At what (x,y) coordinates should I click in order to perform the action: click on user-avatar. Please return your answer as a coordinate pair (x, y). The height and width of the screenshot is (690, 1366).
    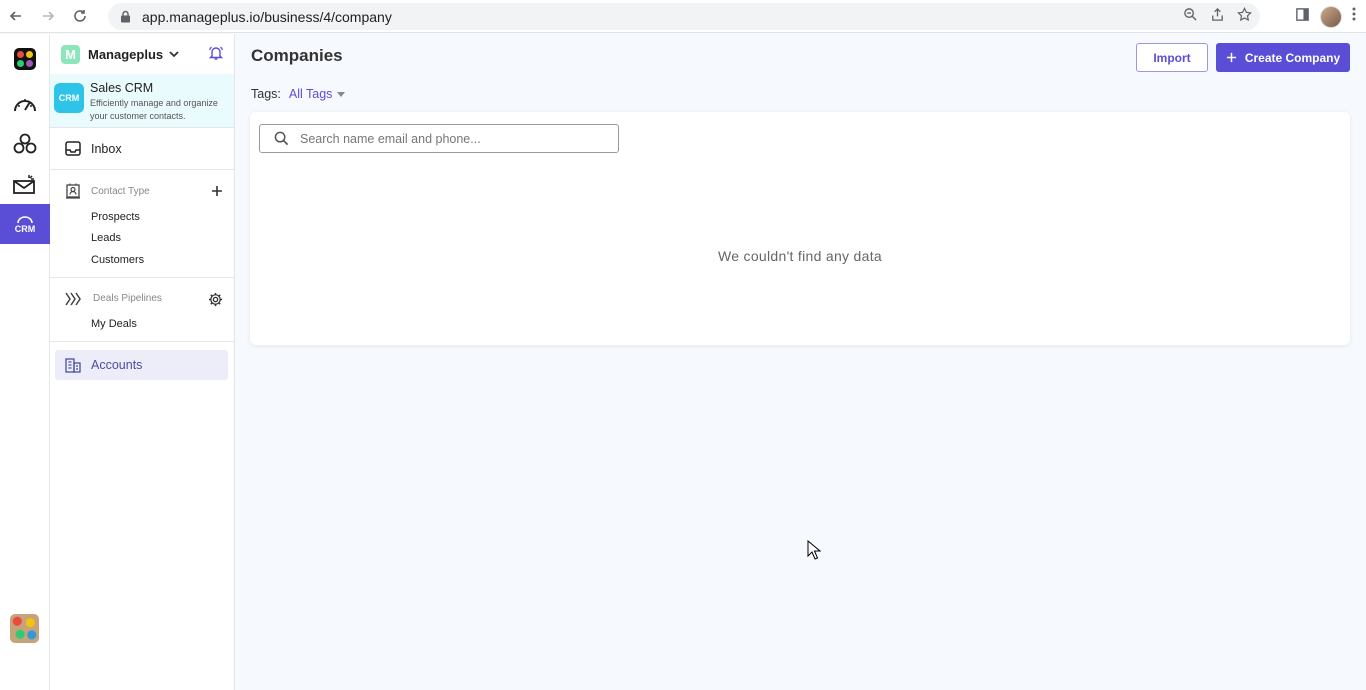
    Looking at the image, I should click on (24, 628).